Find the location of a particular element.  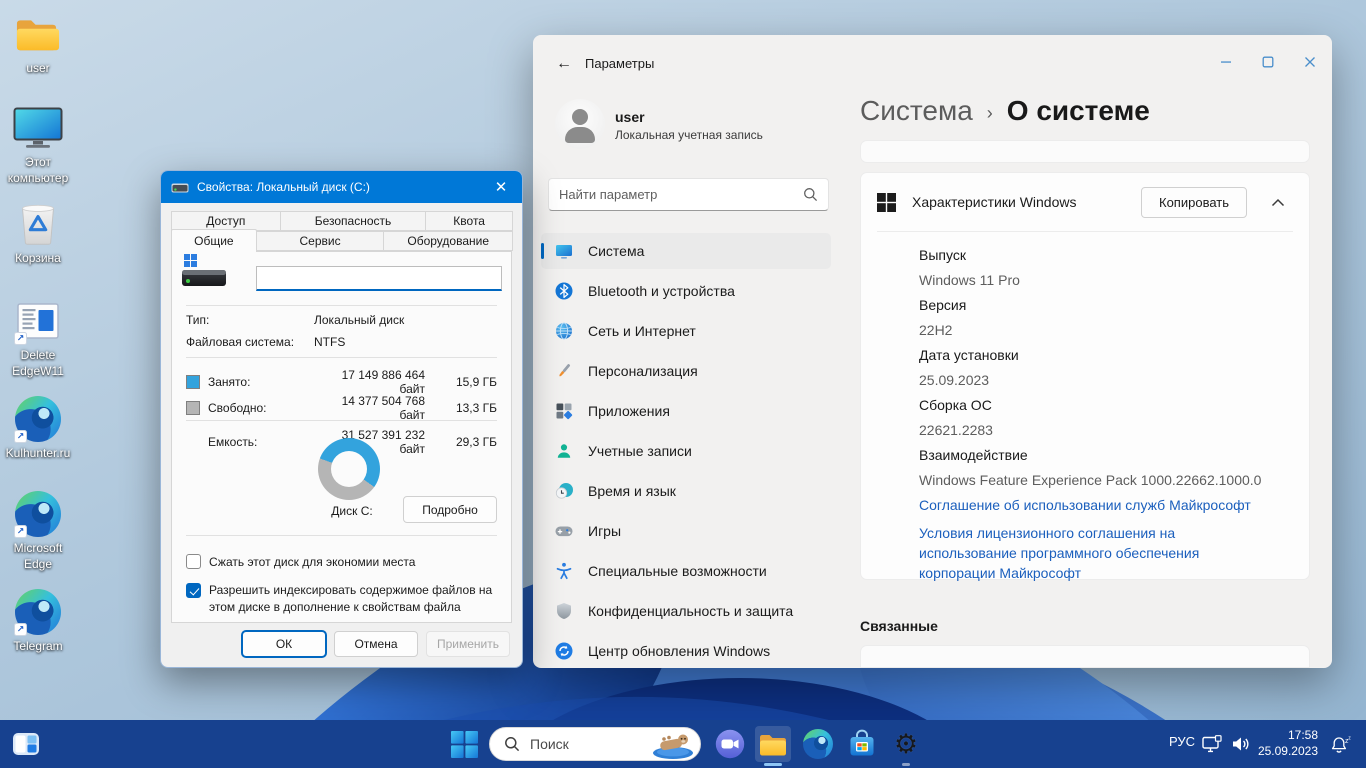

desktop-icon-microsoft-edge: Microsoft Edge is located at coordinates (38, 531).